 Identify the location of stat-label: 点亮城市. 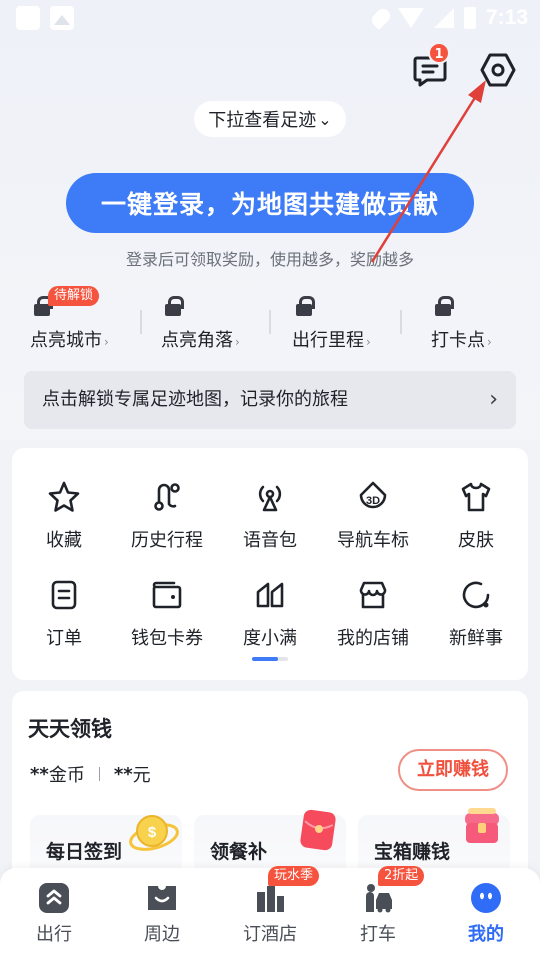
(66, 340).